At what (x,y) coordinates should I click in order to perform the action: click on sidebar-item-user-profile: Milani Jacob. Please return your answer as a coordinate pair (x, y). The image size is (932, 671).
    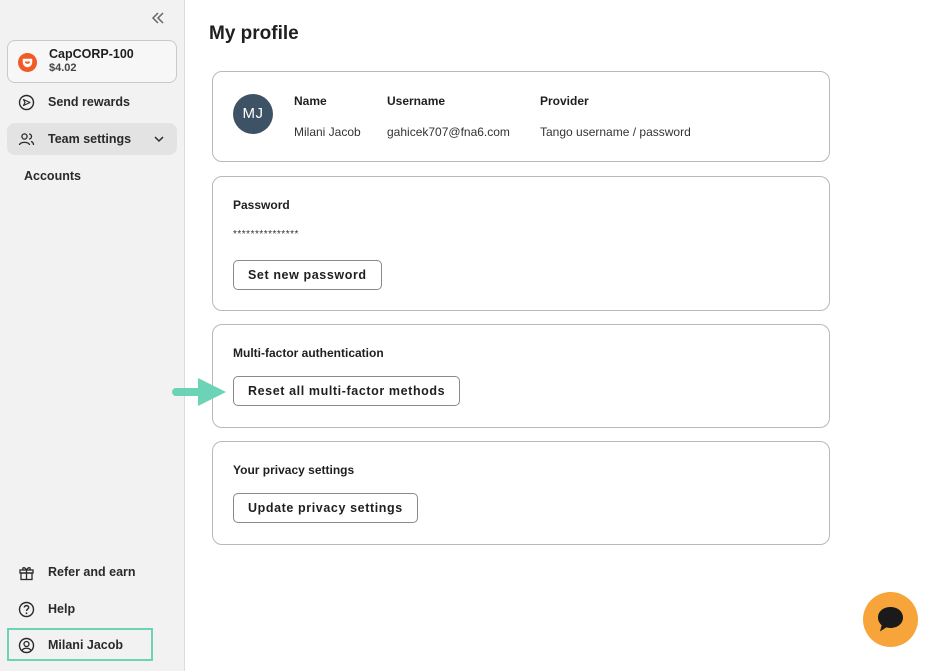
    Looking at the image, I should click on (80, 644).